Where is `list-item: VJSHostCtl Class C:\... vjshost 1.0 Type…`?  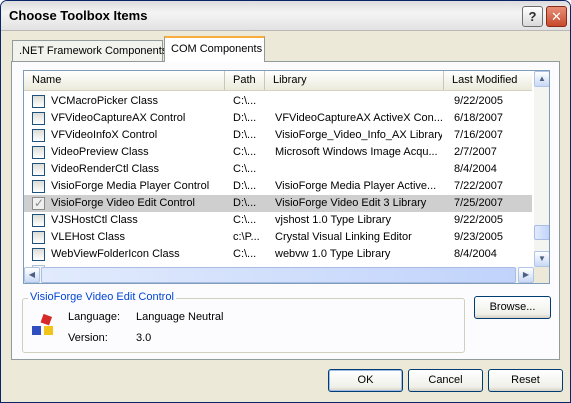 list-item: VJSHostCtl Class C:\... vjshost 1.0 Type… is located at coordinates (278, 220).